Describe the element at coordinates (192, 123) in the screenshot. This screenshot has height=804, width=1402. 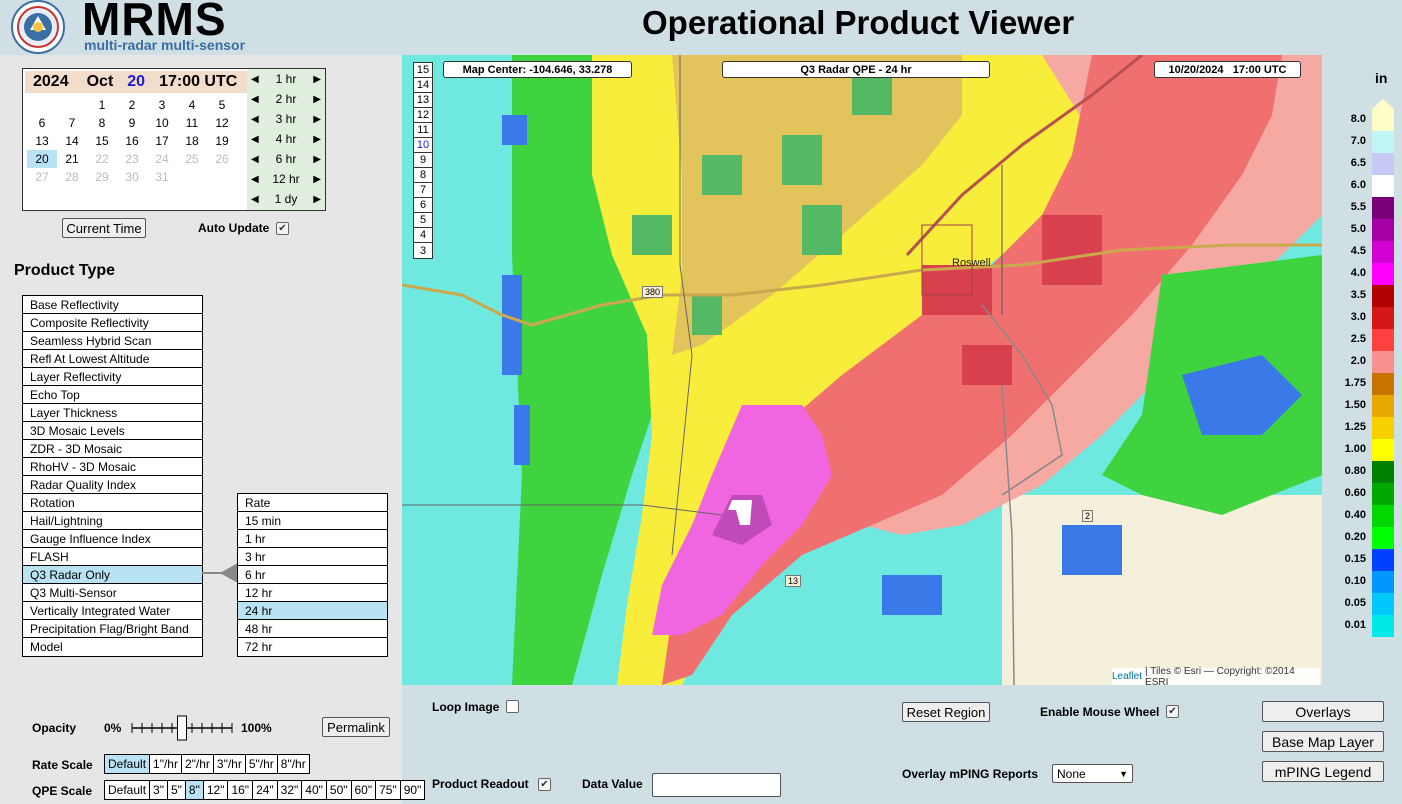
I see `calendar-day-cell: 11` at that location.